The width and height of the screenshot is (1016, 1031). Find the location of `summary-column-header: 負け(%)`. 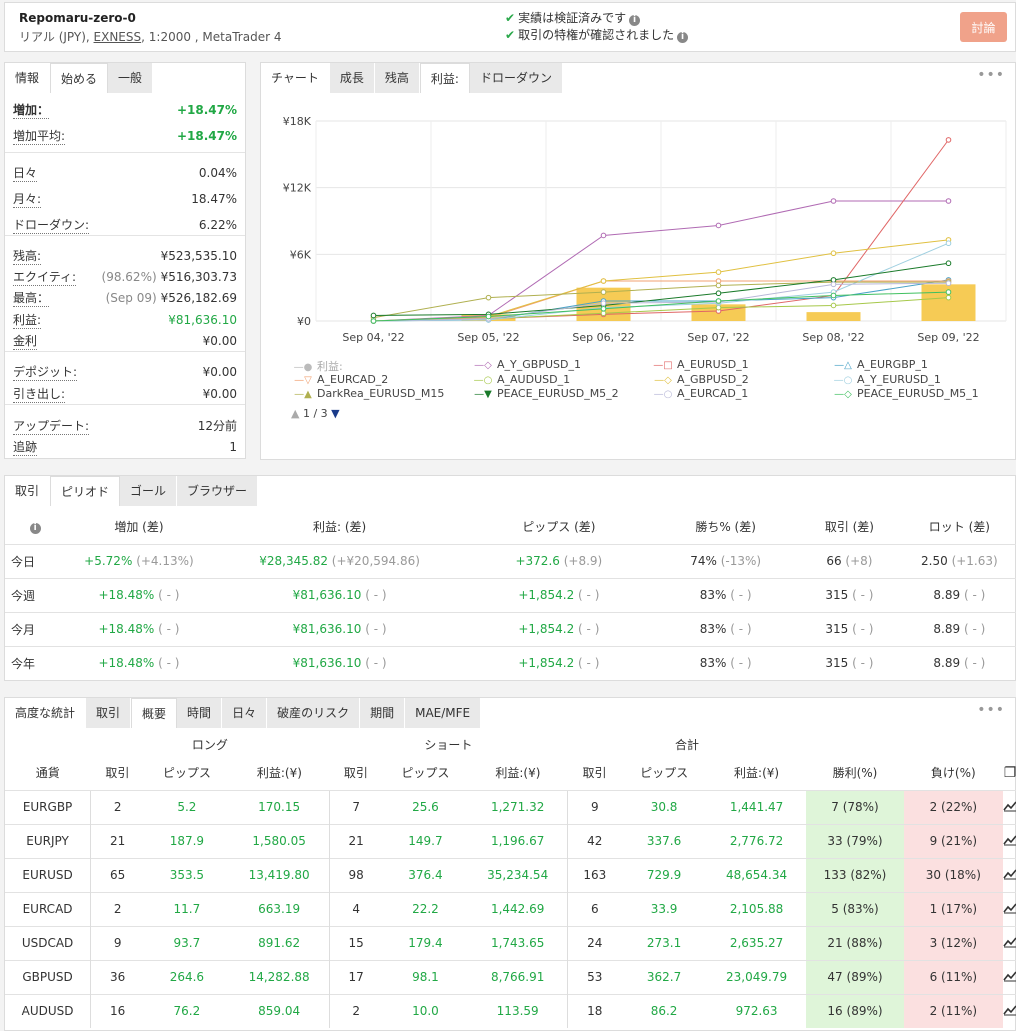

summary-column-header: 負け(%) is located at coordinates (953, 773).